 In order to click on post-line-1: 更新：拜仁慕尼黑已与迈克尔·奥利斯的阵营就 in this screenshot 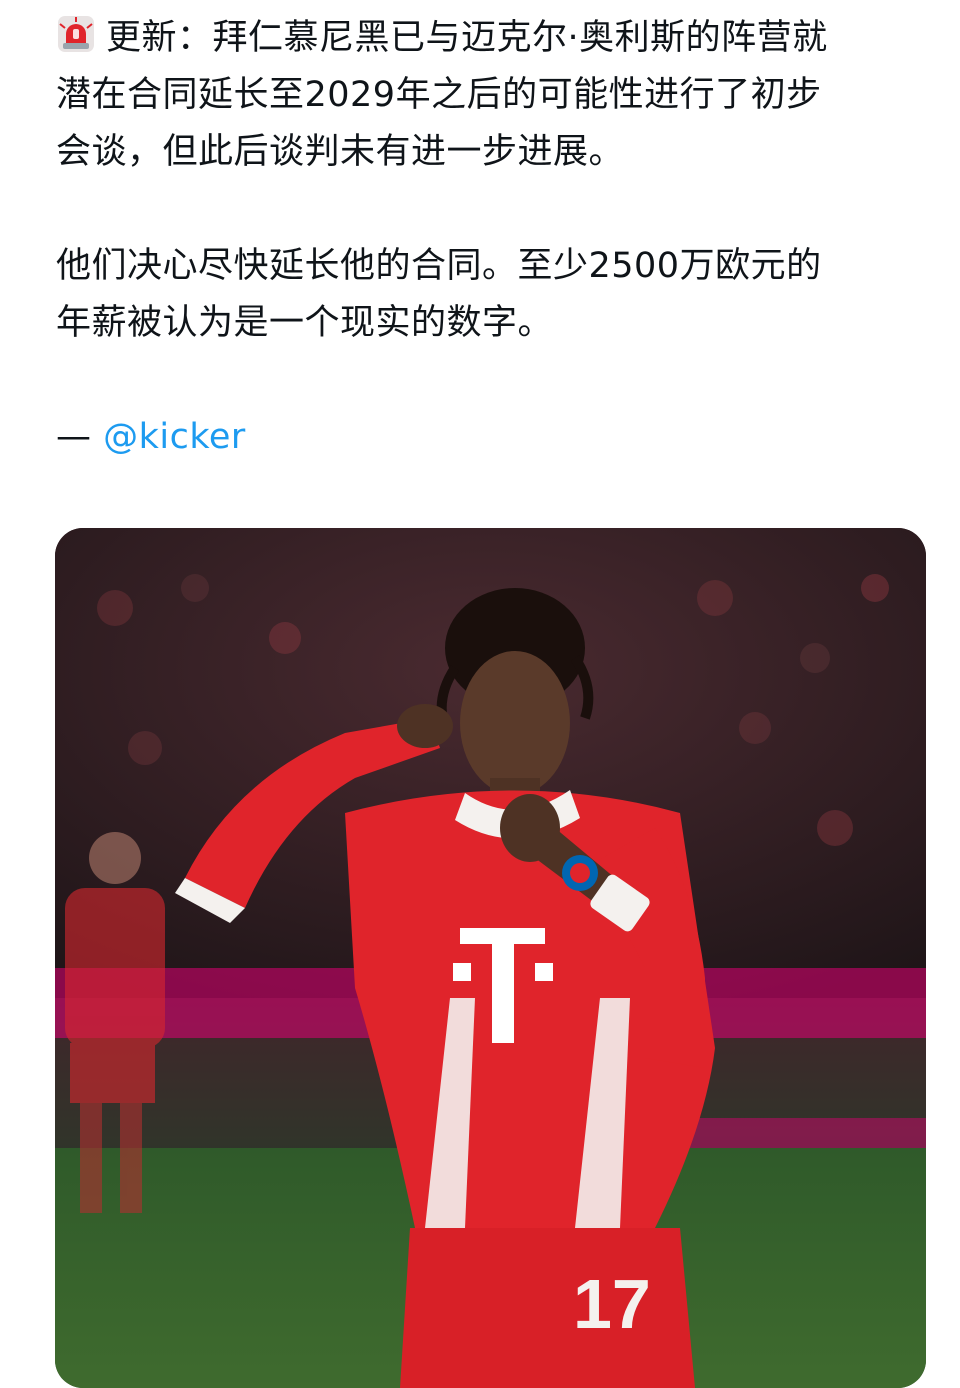, I will do `click(467, 38)`.